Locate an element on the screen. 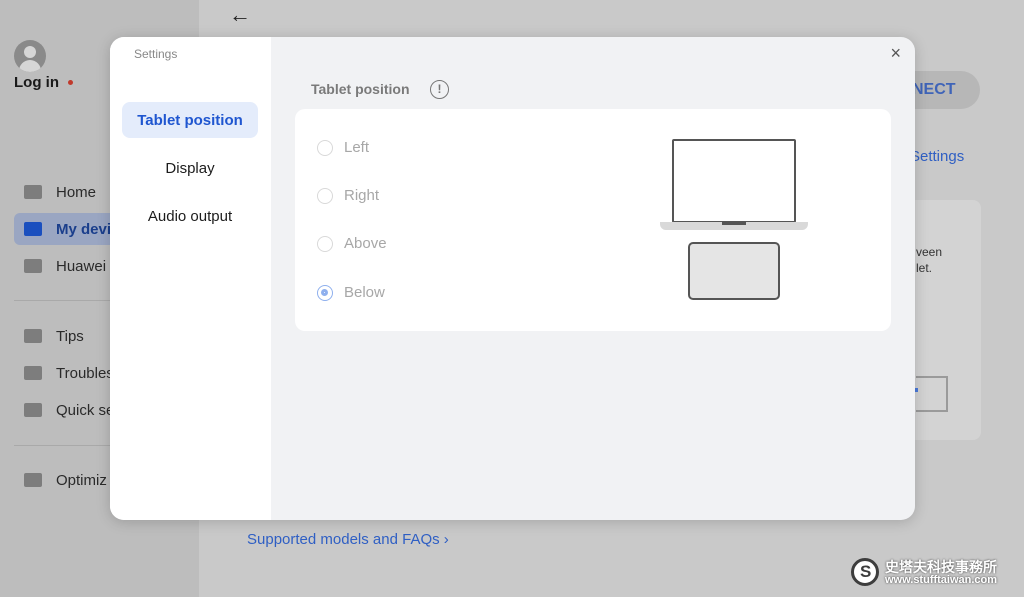 The image size is (1024, 597). radio-above is located at coordinates (325, 243).